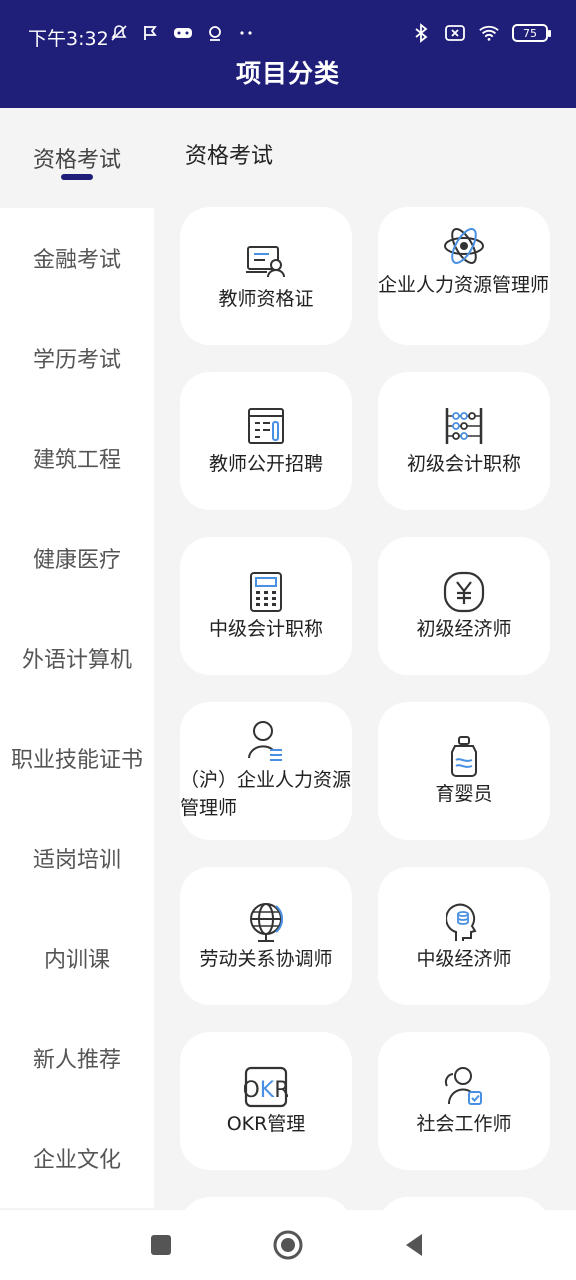 The image size is (576, 1280). I want to click on card-labor-relations: 劳动关系协调师, so click(266, 936).